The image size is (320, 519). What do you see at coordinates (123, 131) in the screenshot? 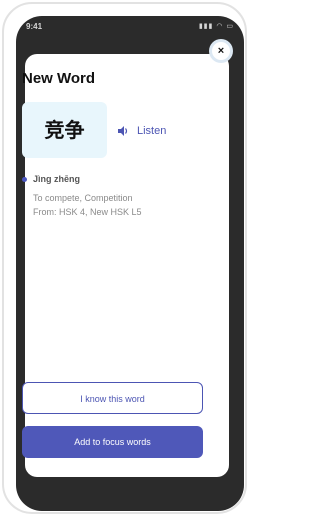
I see `speaker-icon` at bounding box center [123, 131].